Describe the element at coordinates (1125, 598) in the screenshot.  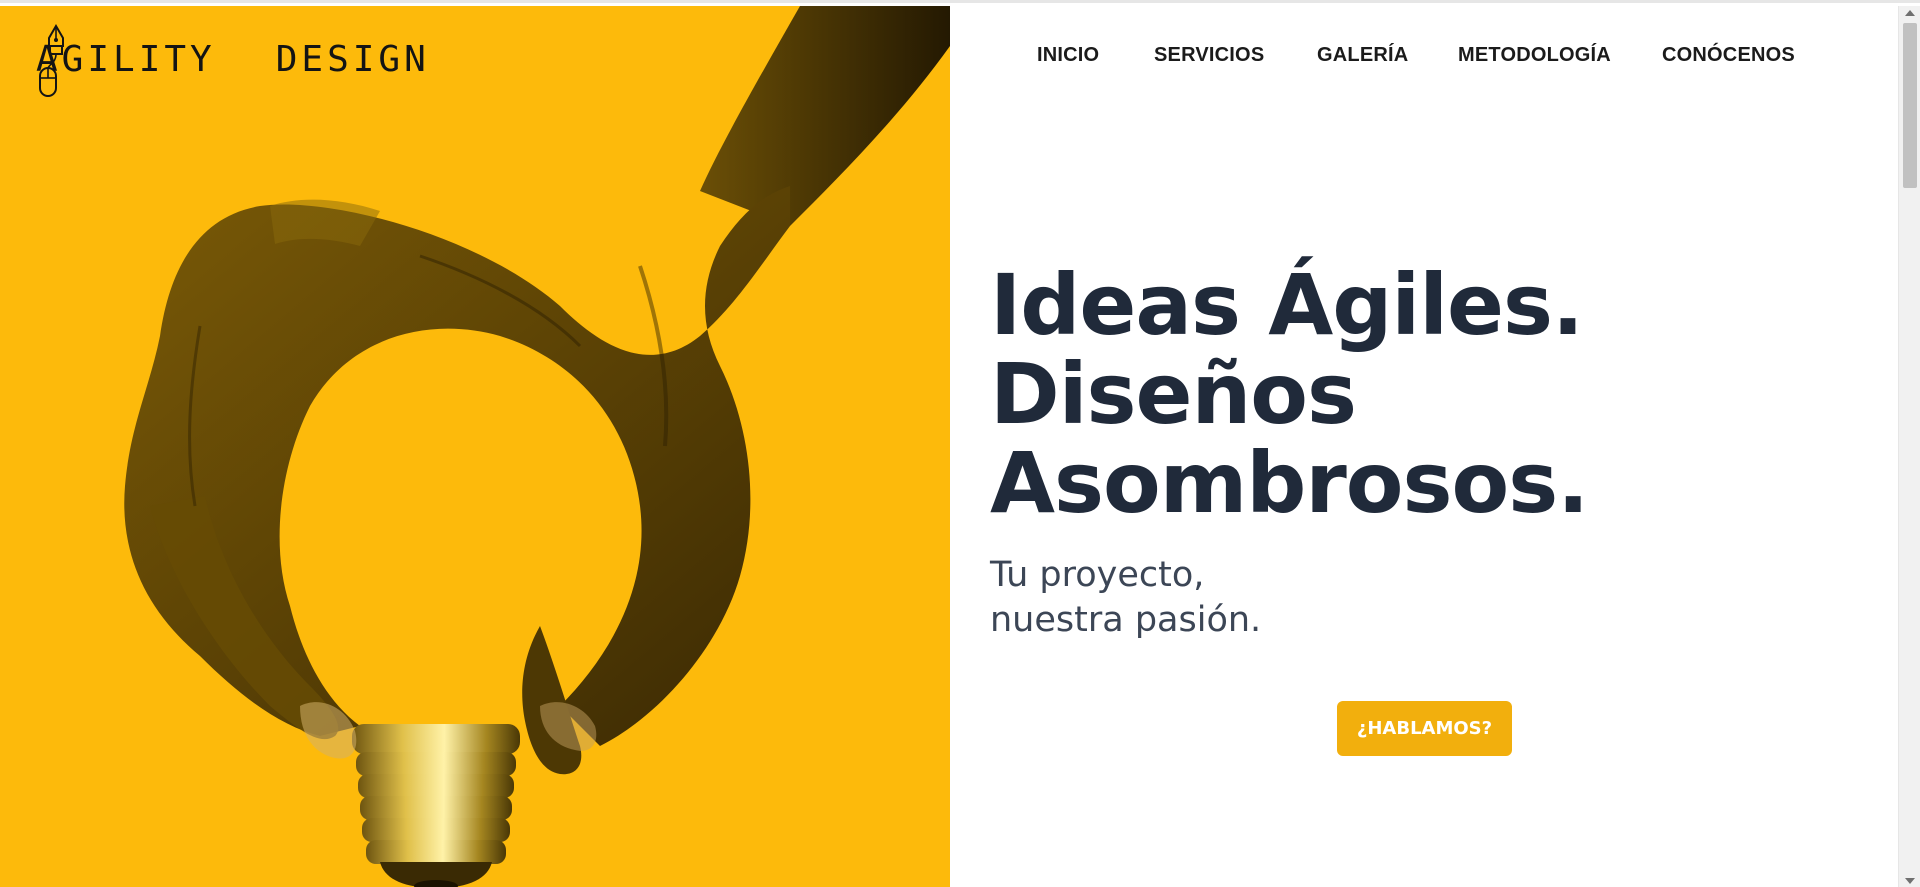
I see `hero-tagline: Tu proyecto, nuestra pasión.` at that location.